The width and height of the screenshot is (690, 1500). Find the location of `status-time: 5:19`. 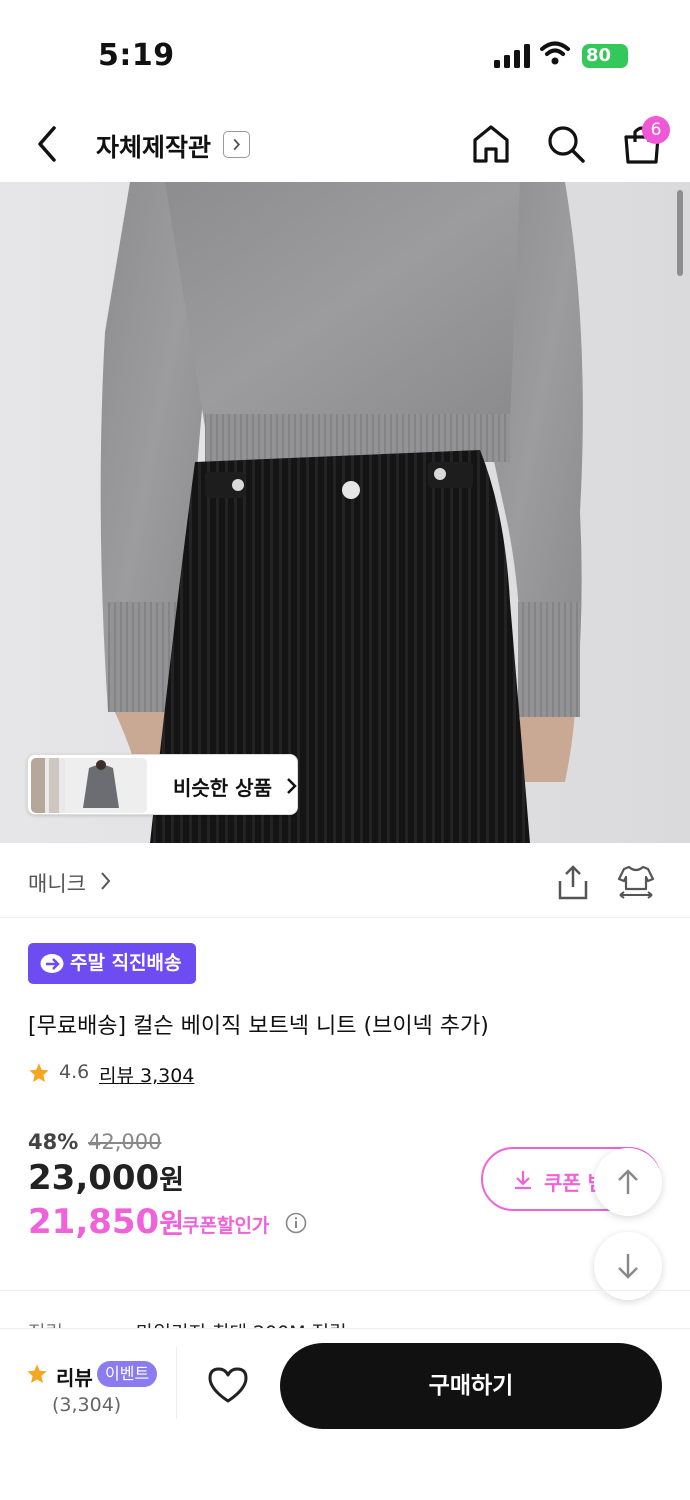

status-time: 5:19 is located at coordinates (136, 55).